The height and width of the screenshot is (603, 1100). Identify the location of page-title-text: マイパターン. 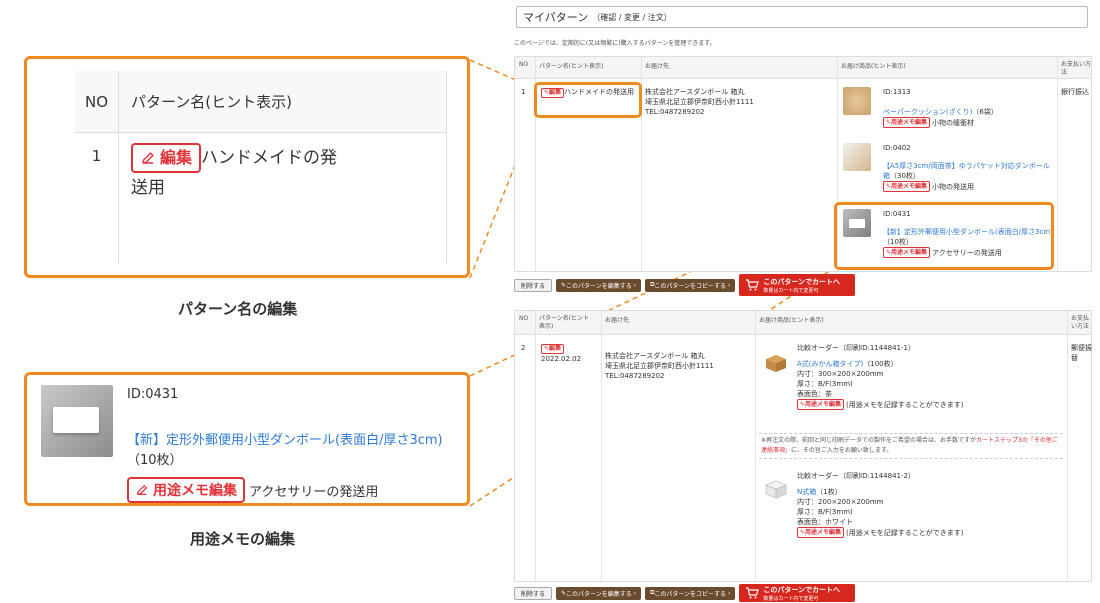
(556, 17).